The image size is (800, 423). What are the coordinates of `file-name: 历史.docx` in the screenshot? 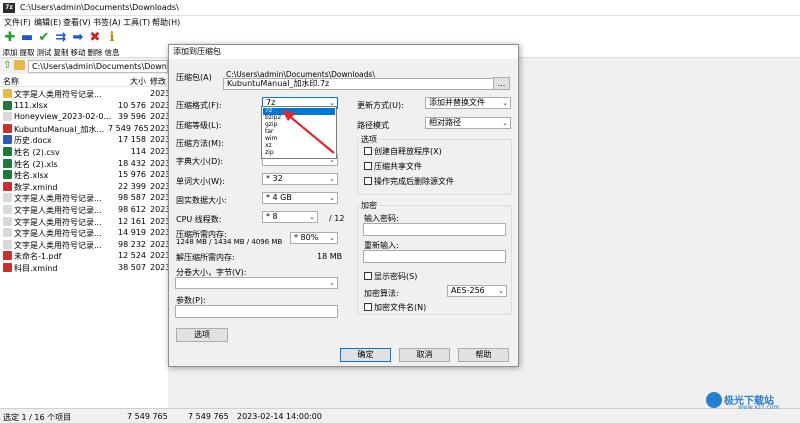 It's located at (33, 141).